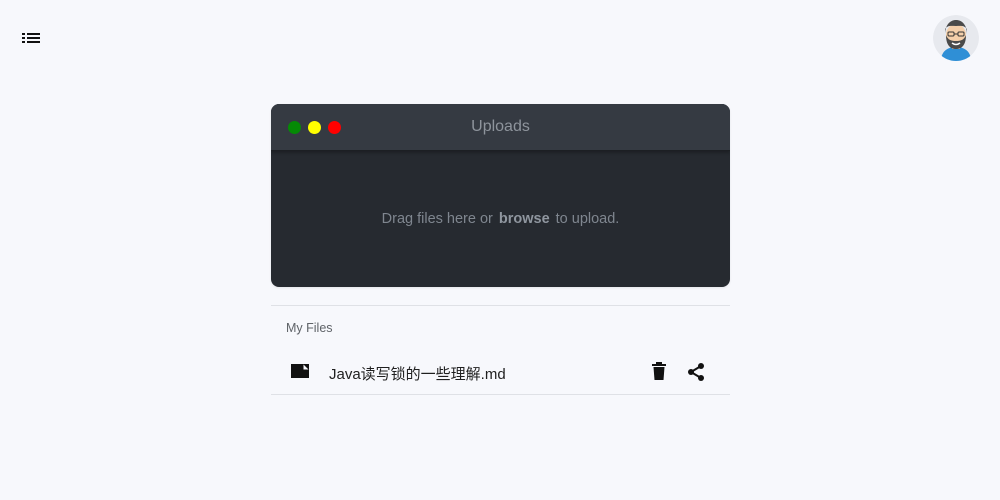 The height and width of the screenshot is (500, 1000). I want to click on window-title: Uploads, so click(500, 126).